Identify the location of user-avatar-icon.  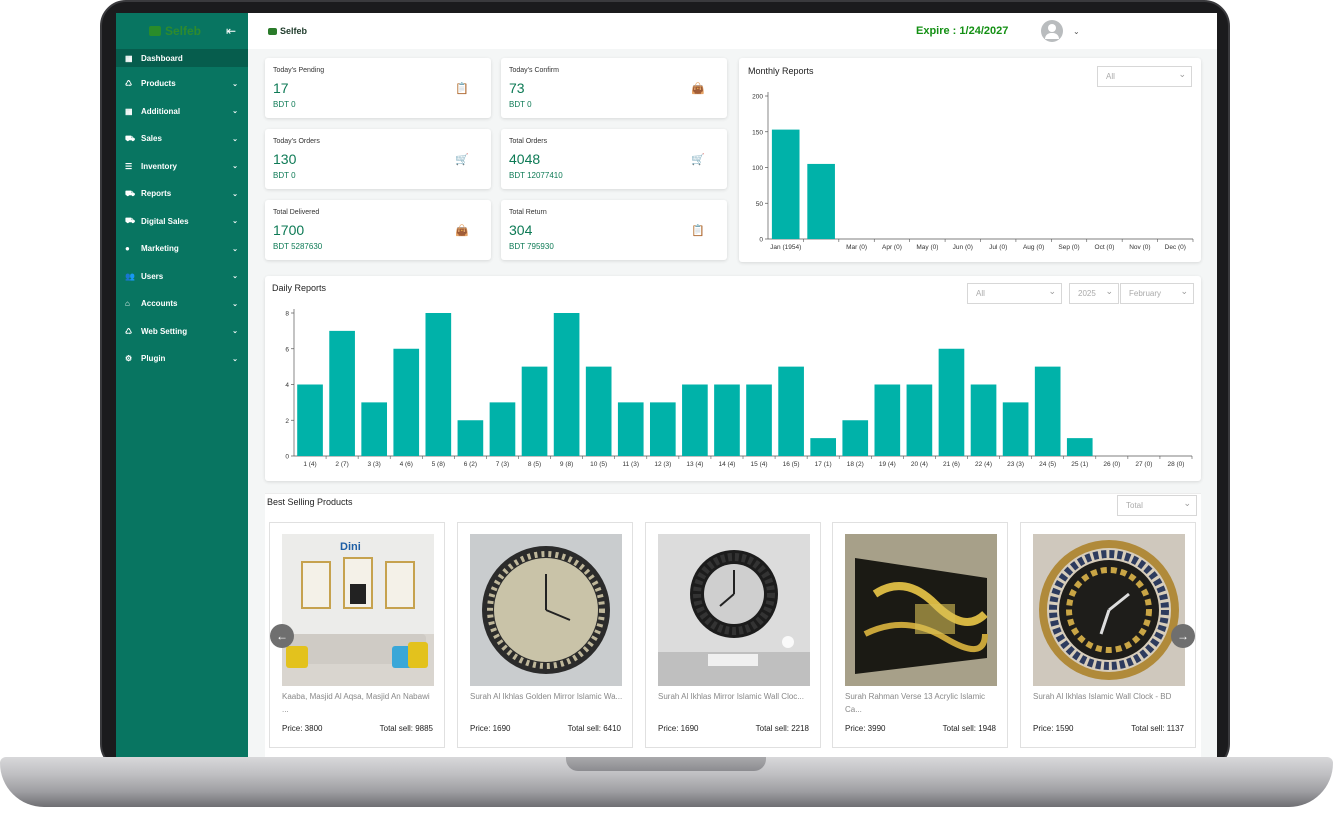
(1052, 31).